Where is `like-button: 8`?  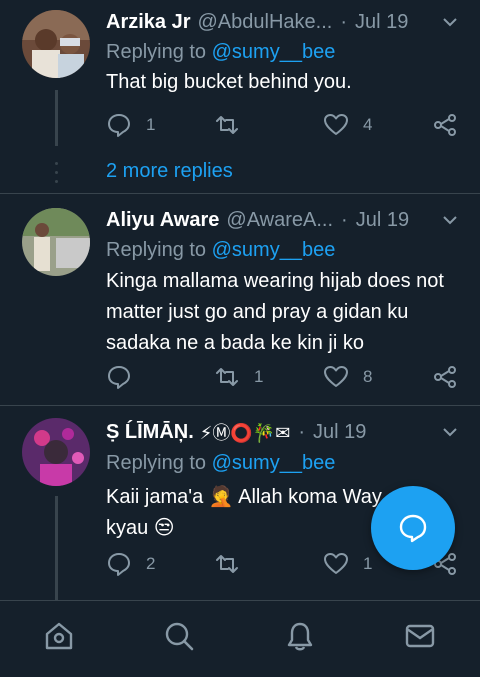
like-button: 8 is located at coordinates (347, 377).